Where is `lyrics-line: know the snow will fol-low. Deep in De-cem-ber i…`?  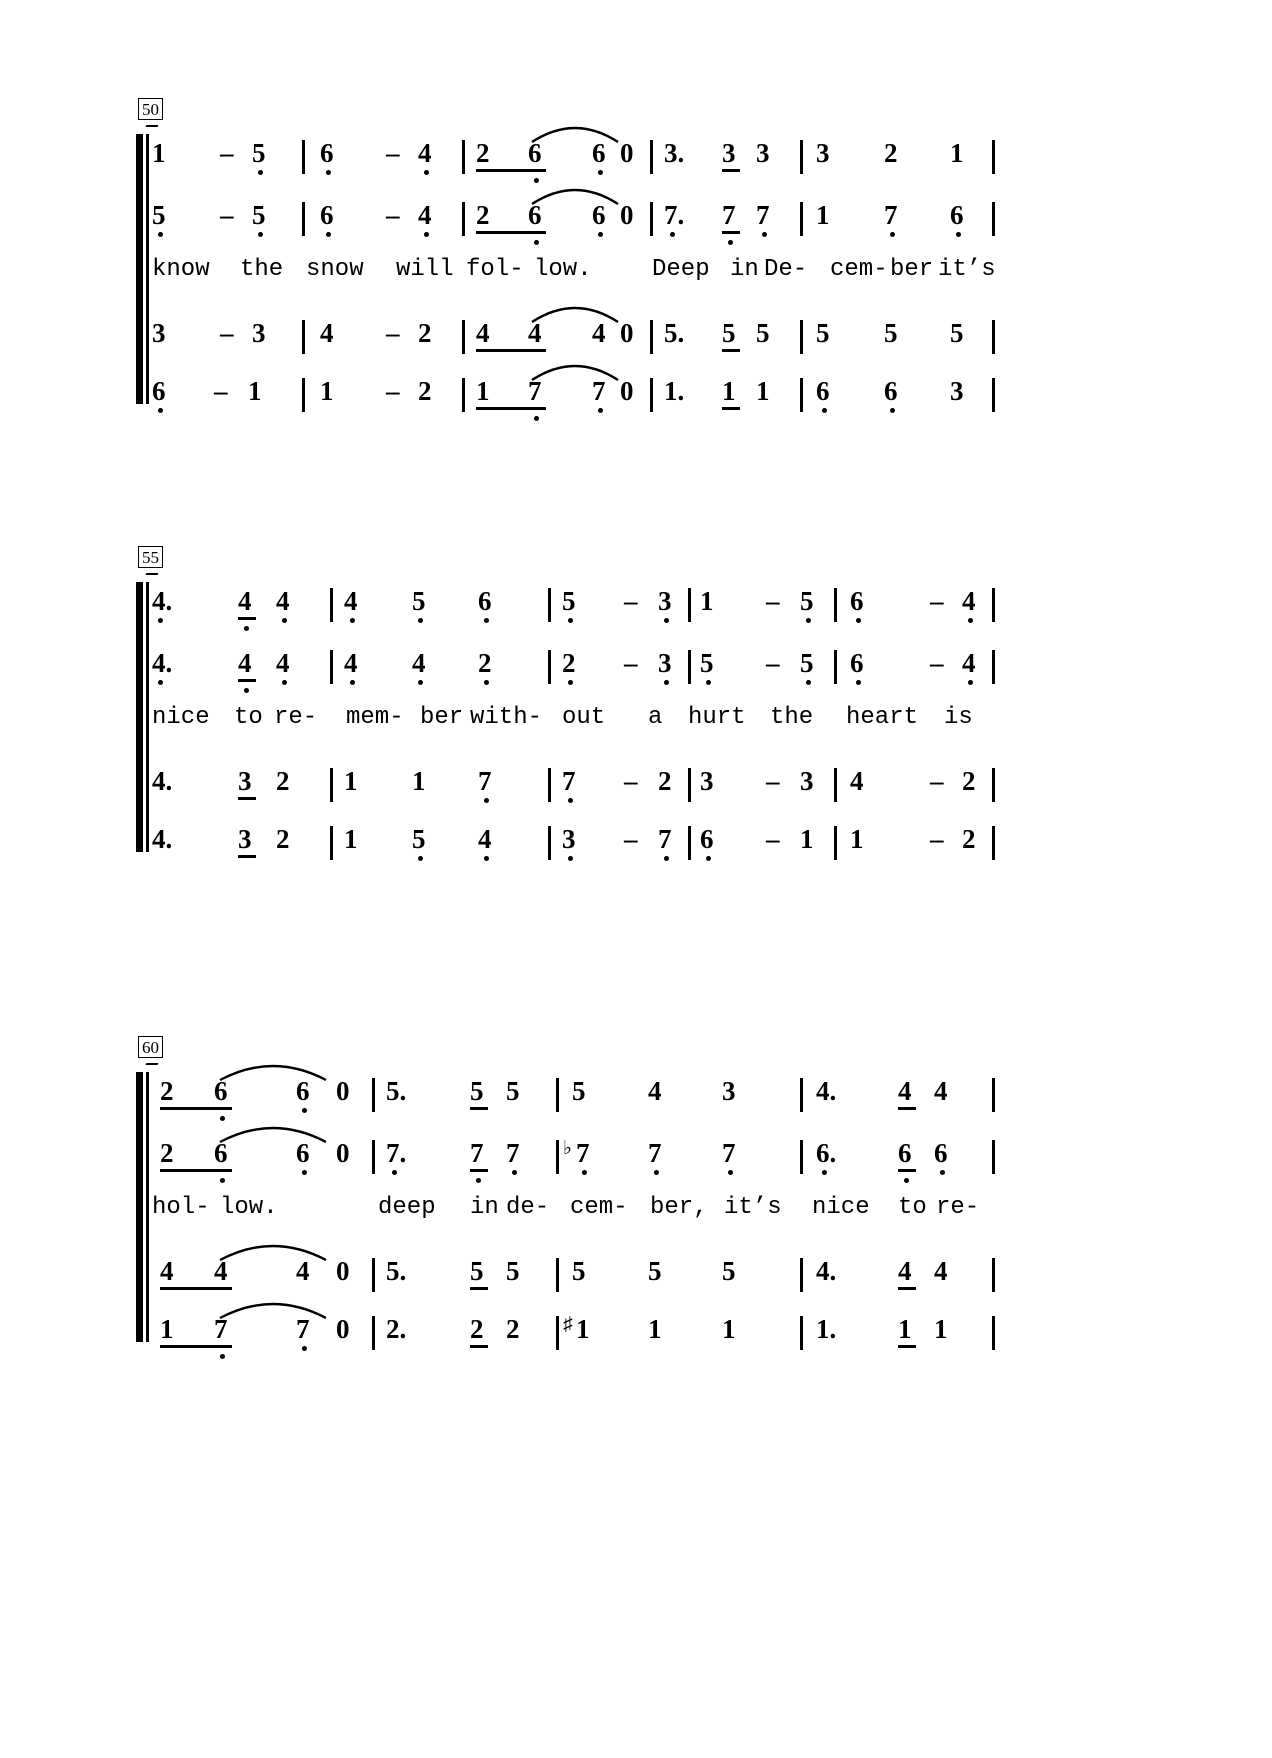 lyrics-line: know the snow will fol-low. Deep in De-cem-ber i… is located at coordinates (636, 276).